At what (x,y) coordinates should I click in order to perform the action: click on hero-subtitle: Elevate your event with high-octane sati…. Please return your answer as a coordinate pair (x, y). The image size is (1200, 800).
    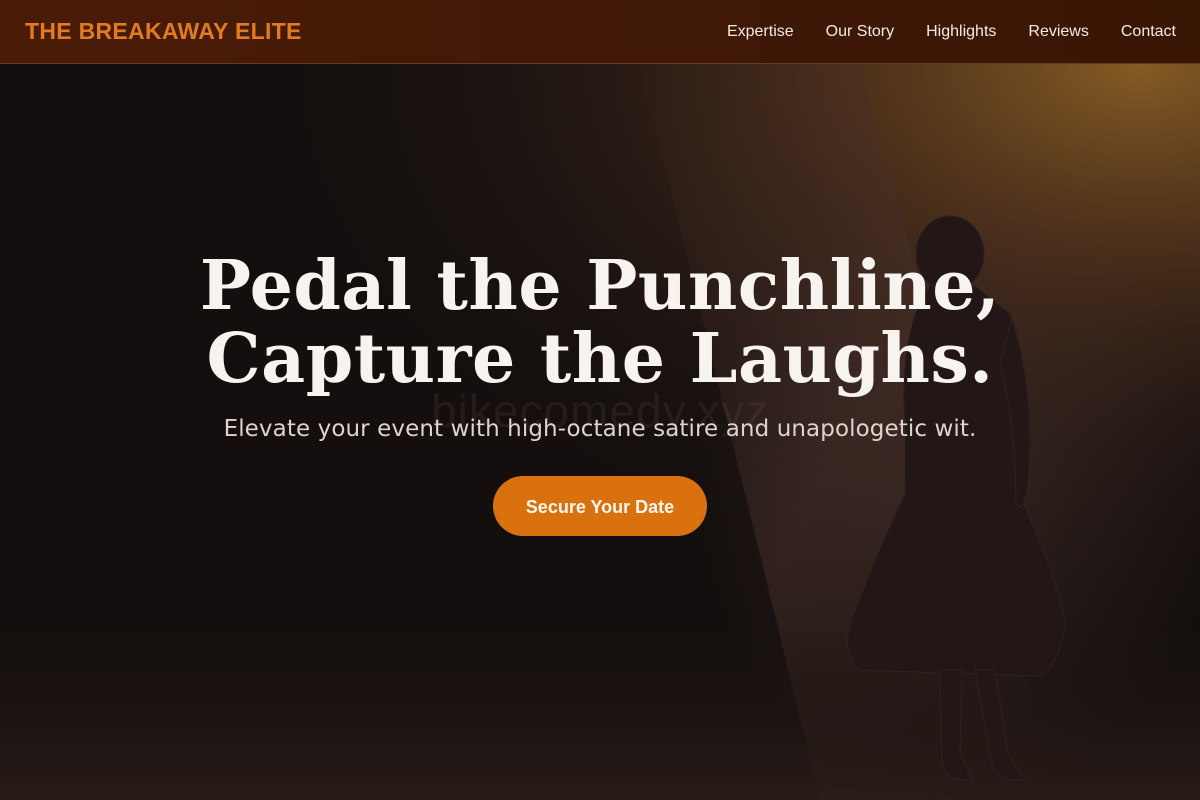
    Looking at the image, I should click on (600, 429).